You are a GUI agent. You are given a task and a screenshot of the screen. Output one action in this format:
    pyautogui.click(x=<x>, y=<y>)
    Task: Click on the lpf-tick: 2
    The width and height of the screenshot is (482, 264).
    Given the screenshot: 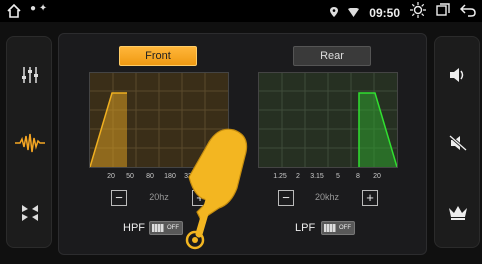 What is the action you would take?
    pyautogui.click(x=298, y=176)
    